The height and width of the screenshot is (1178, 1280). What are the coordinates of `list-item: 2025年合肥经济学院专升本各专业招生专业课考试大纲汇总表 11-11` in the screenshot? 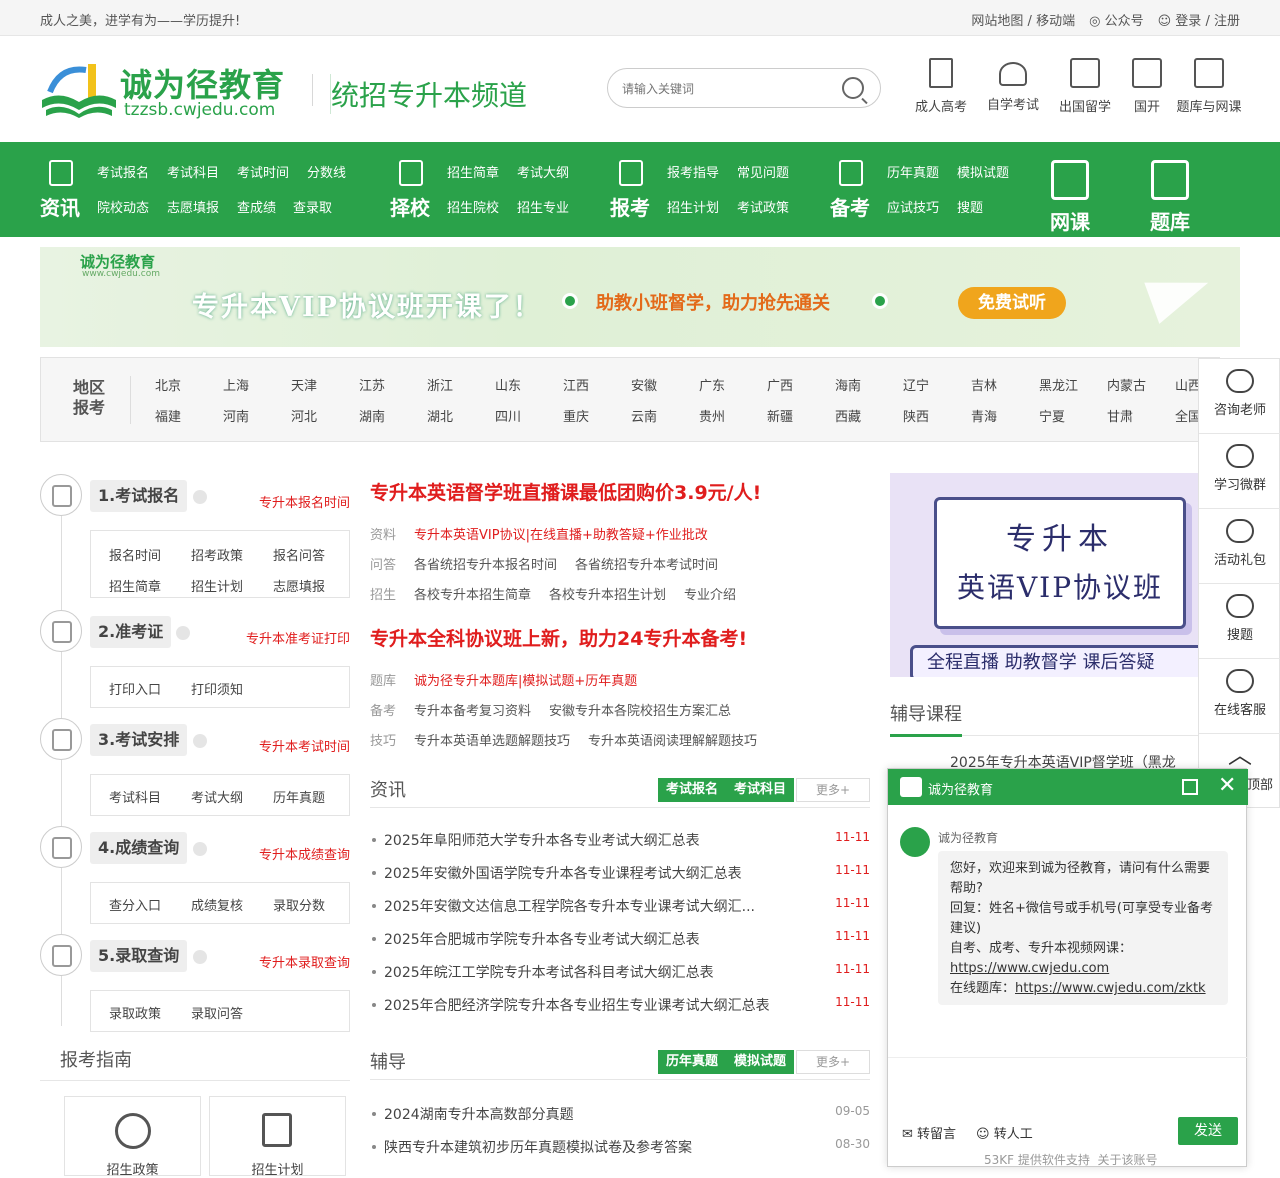 It's located at (620, 1005).